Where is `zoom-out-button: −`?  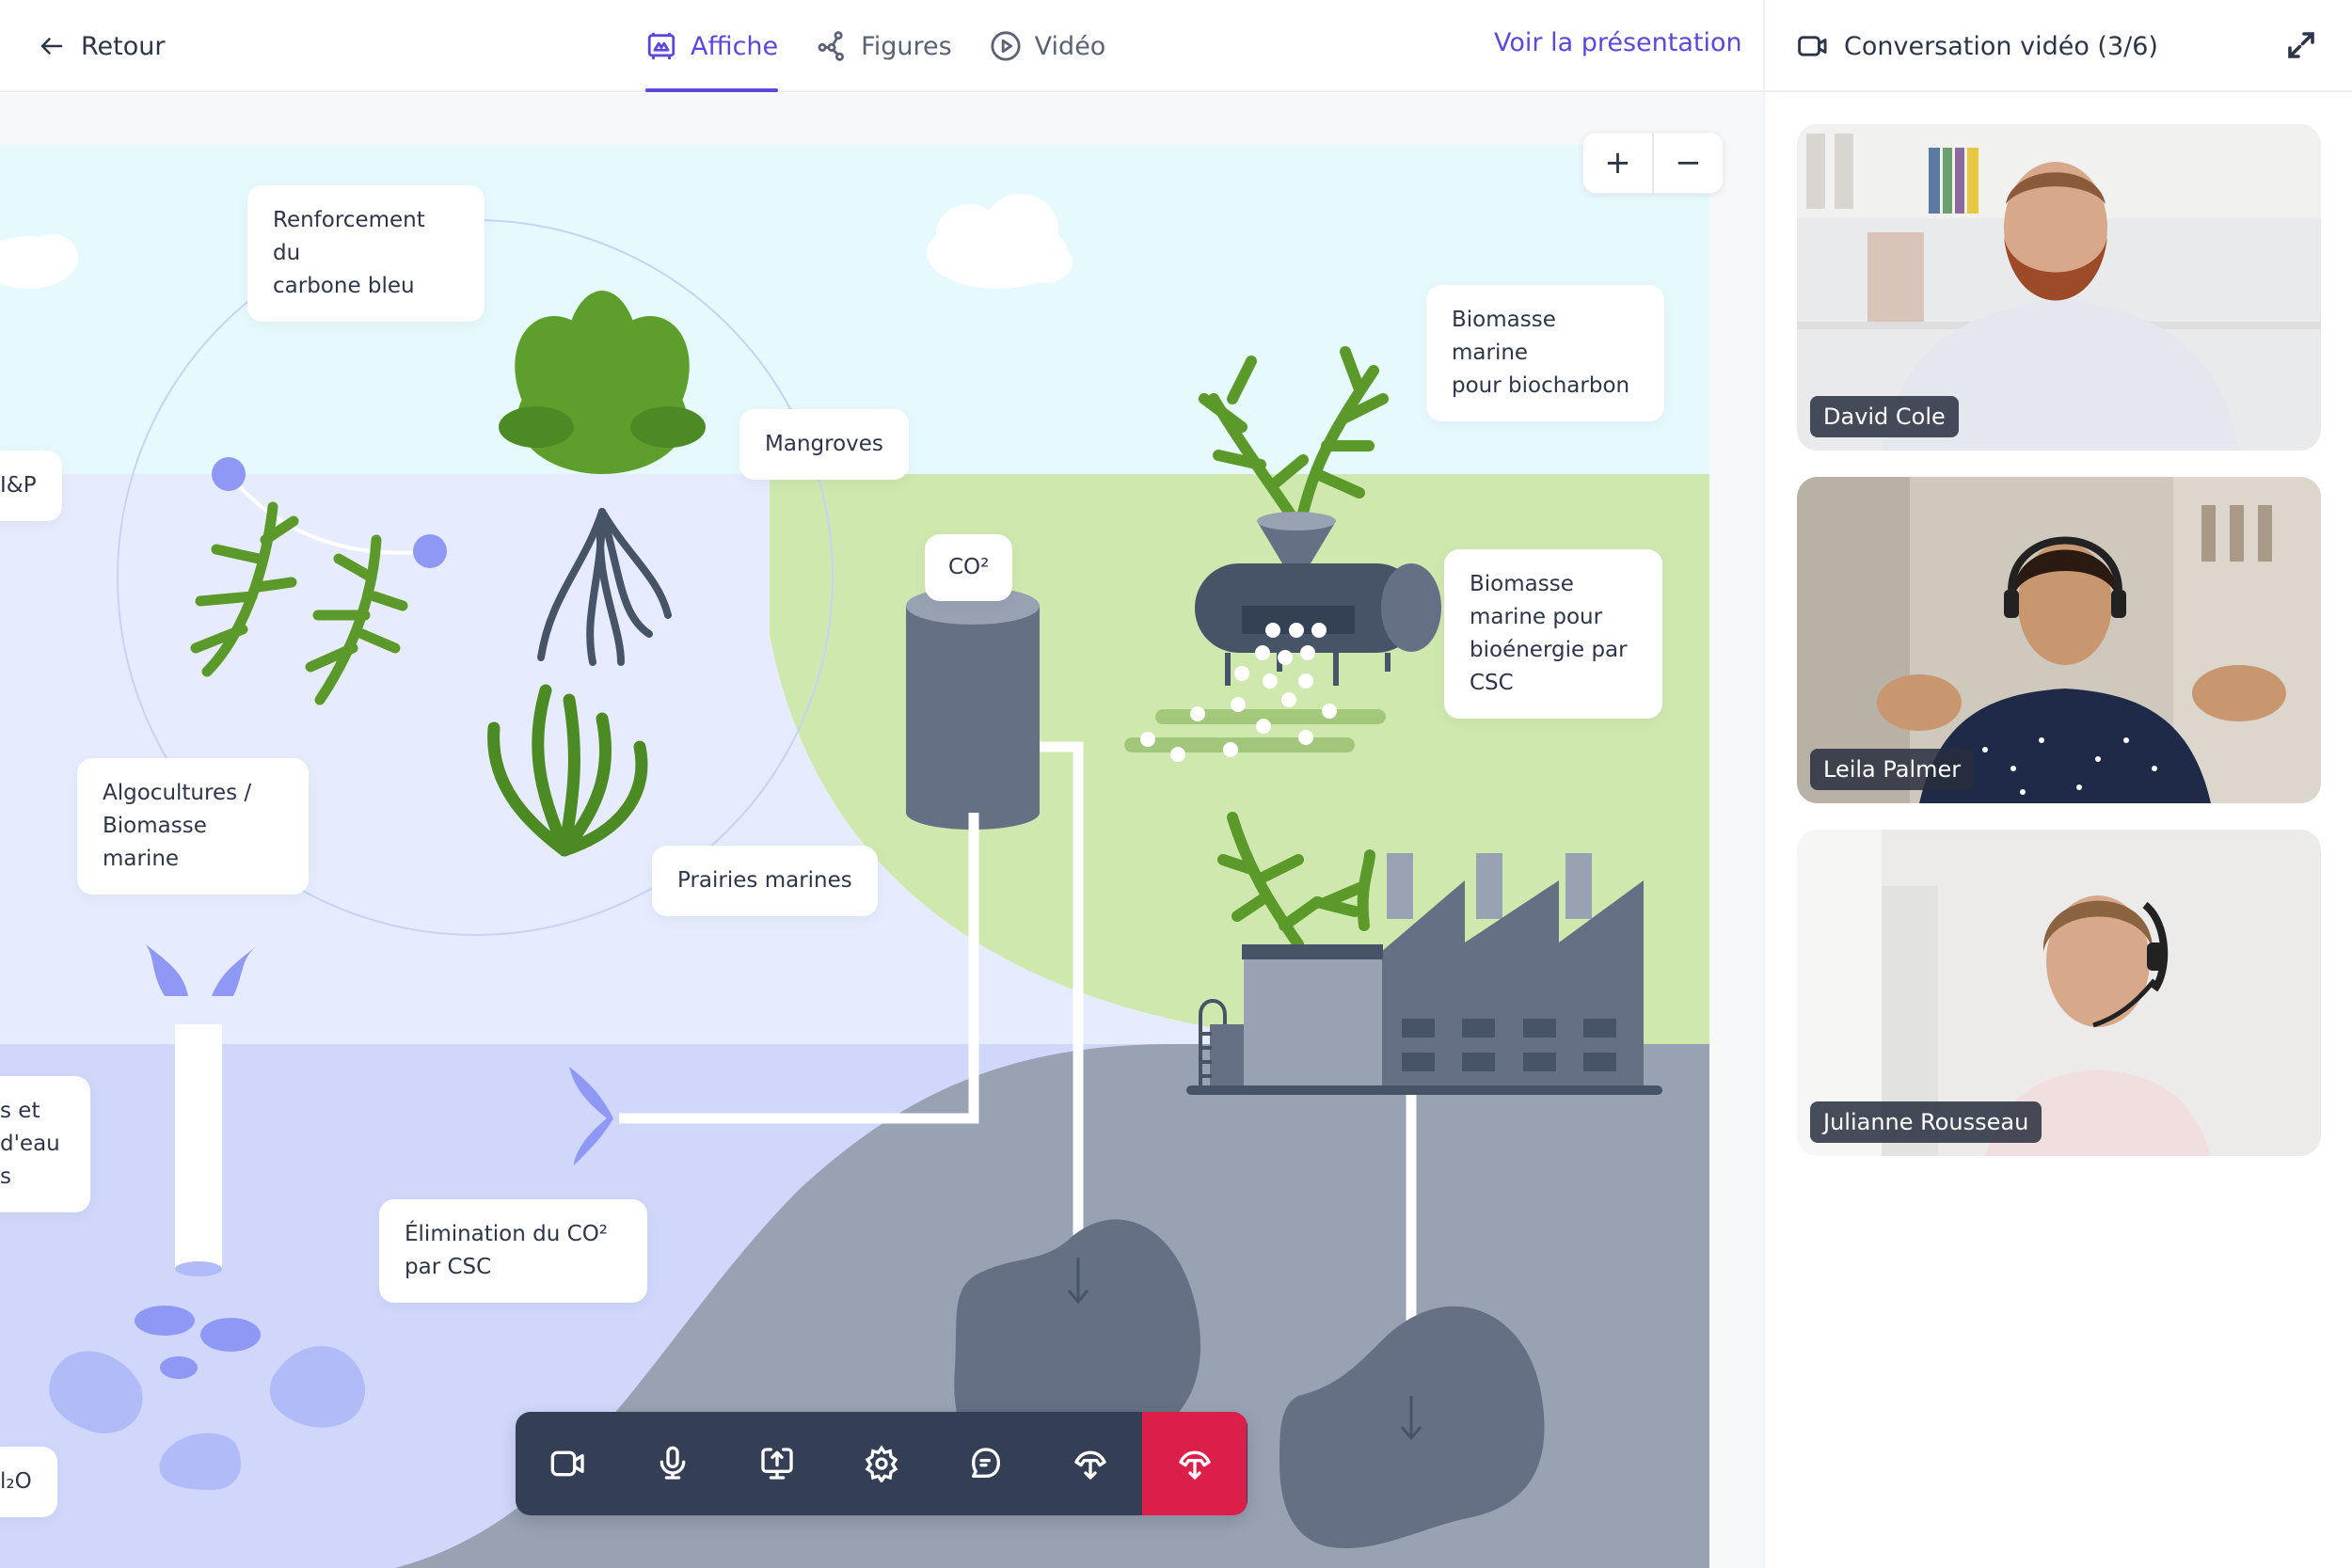
zoom-out-button: − is located at coordinates (1688, 163).